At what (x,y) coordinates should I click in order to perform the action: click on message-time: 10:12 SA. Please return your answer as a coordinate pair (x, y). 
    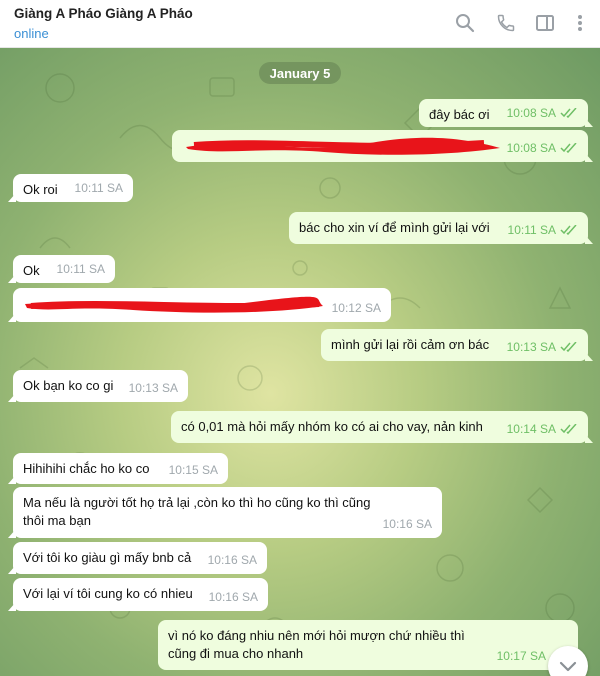
    Looking at the image, I should click on (356, 308).